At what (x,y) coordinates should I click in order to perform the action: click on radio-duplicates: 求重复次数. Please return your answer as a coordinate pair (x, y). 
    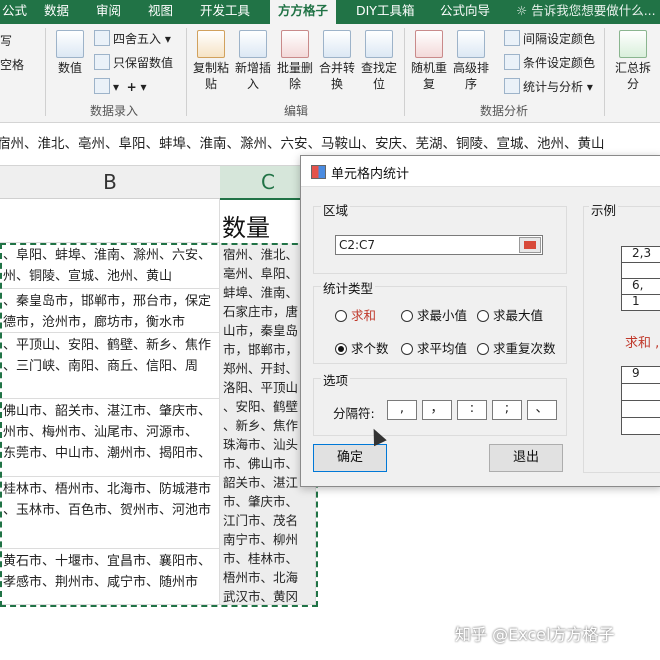
    Looking at the image, I should click on (516, 347).